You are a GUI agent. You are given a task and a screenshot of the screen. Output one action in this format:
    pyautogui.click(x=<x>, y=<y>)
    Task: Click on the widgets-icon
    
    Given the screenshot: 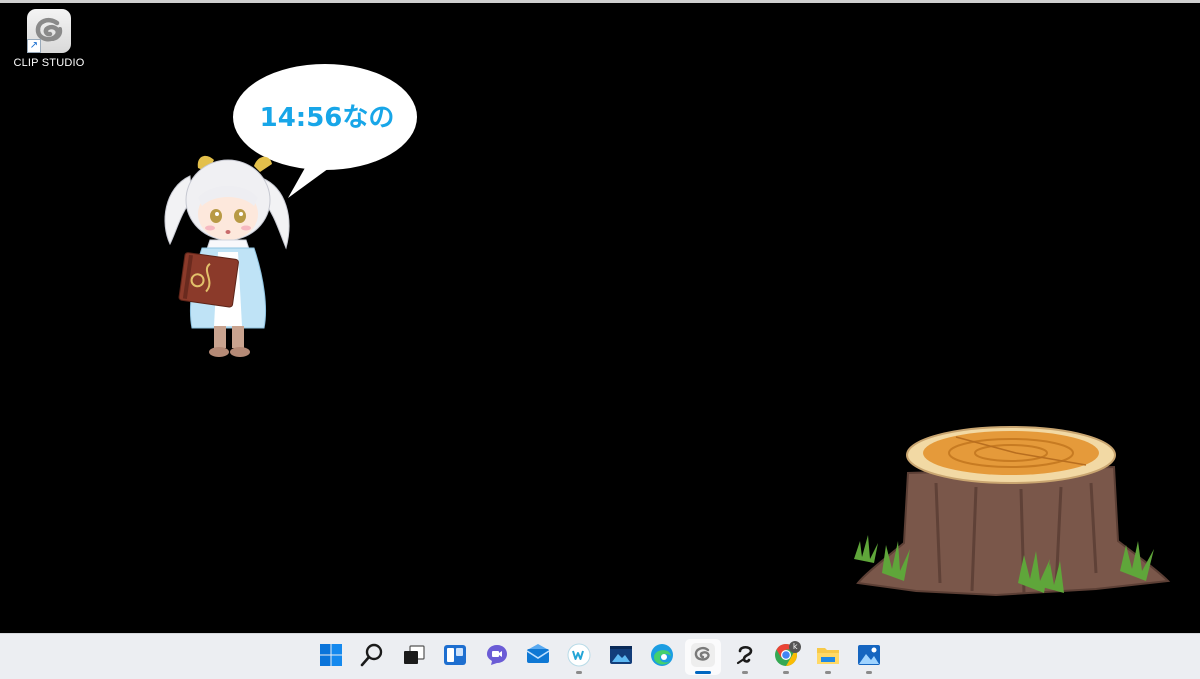 What is the action you would take?
    pyautogui.click(x=455, y=657)
    